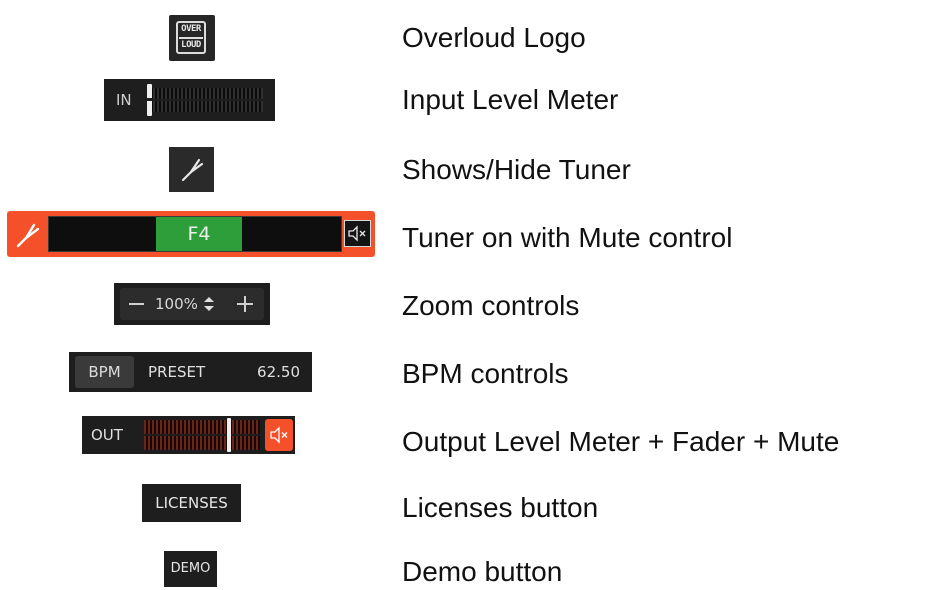  What do you see at coordinates (176, 304) in the screenshot?
I see `zoom-value: 100%` at bounding box center [176, 304].